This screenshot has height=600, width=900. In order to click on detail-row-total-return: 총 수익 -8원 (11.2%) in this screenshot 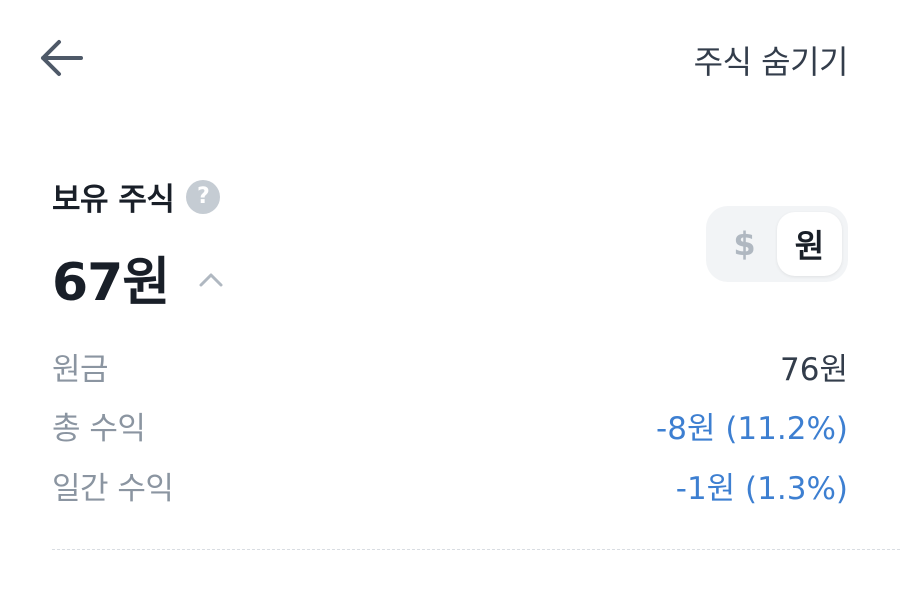, I will do `click(450, 425)`.